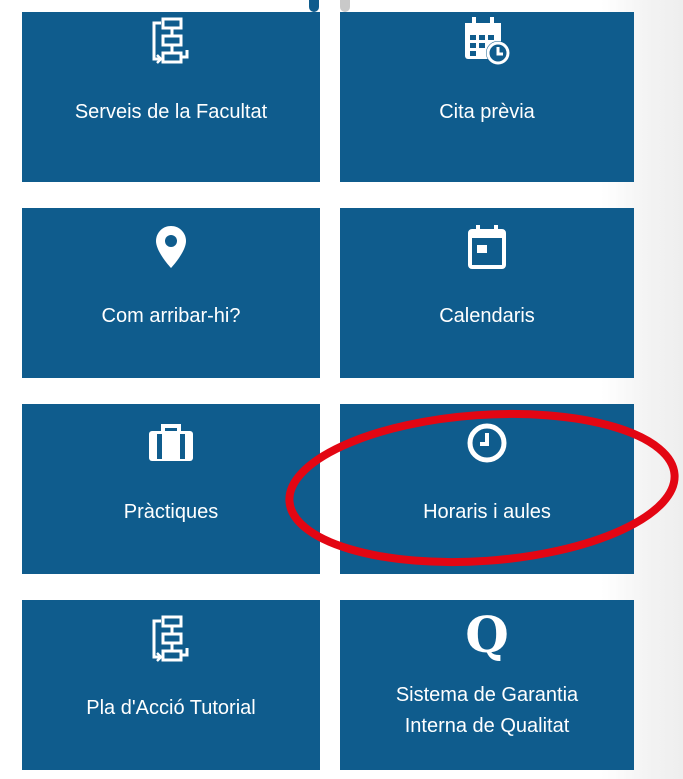  What do you see at coordinates (487, 293) in the screenshot?
I see `tile-calendaris: Calendaris` at bounding box center [487, 293].